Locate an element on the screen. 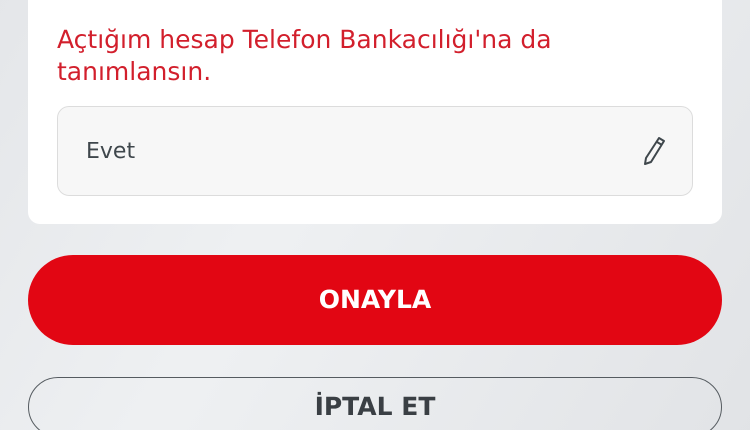 This screenshot has height=430, width=750. pencil-icon is located at coordinates (654, 151).